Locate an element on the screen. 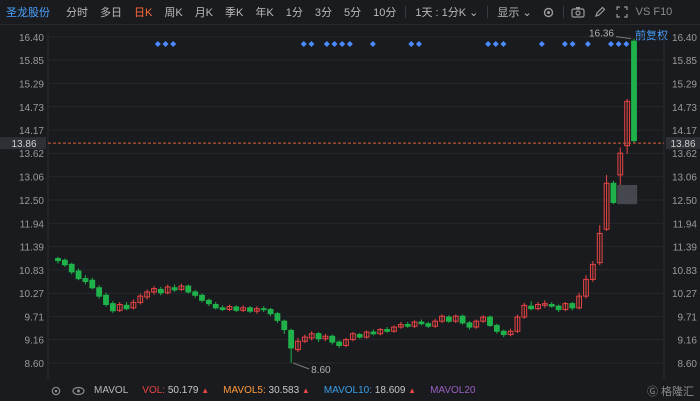 The width and height of the screenshot is (700, 401). tab-5: 季K is located at coordinates (234, 12).